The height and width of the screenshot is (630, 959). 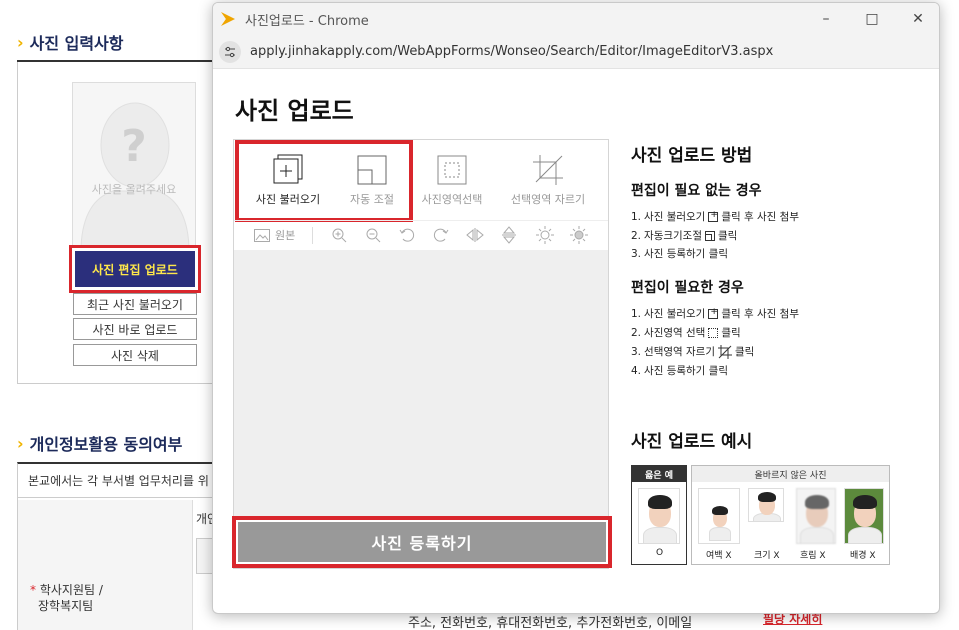 What do you see at coordinates (76, 43) in the screenshot?
I see `photo-section-title: 사진 입력사항` at bounding box center [76, 43].